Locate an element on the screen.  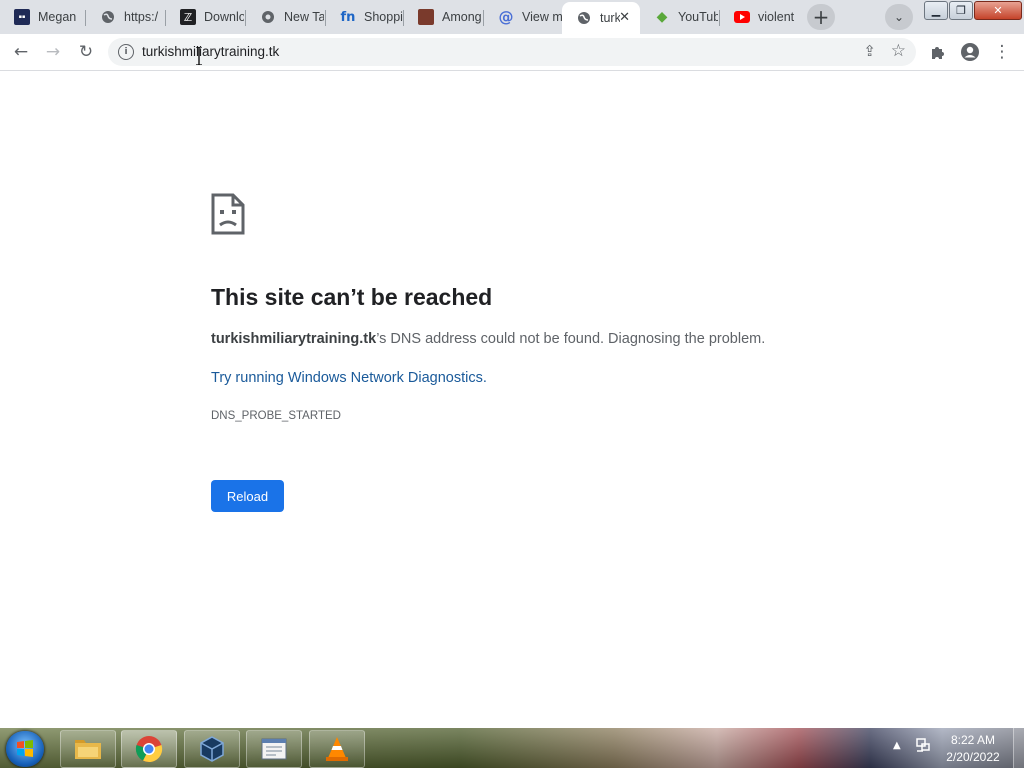
diagnostics-prefix: Try running is located at coordinates (249, 378).